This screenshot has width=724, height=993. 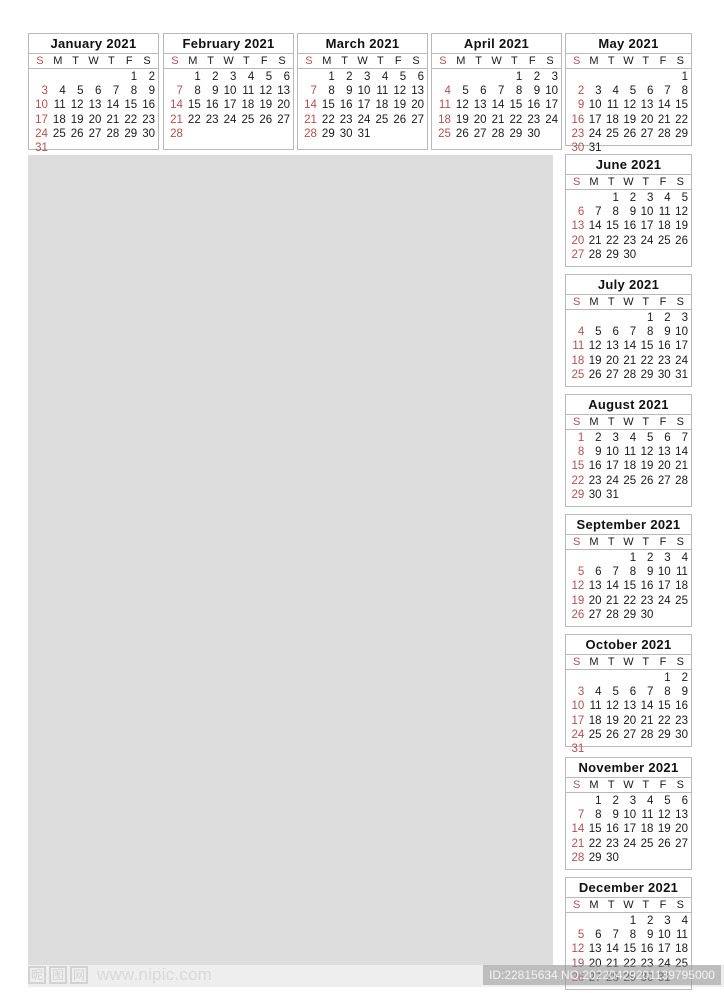 What do you see at coordinates (645, 481) in the screenshot?
I see `day-cell: 26` at bounding box center [645, 481].